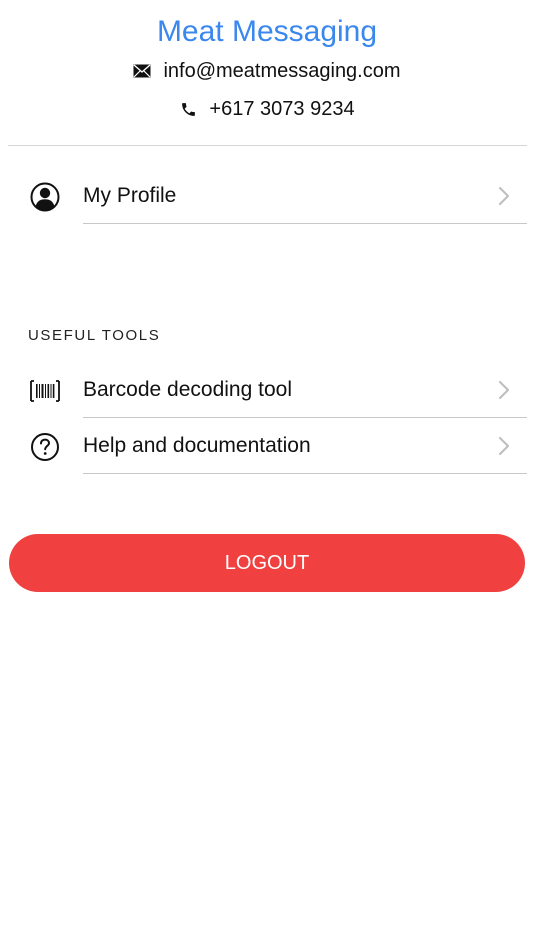 The width and height of the screenshot is (534, 950). I want to click on phone-icon, so click(188, 109).